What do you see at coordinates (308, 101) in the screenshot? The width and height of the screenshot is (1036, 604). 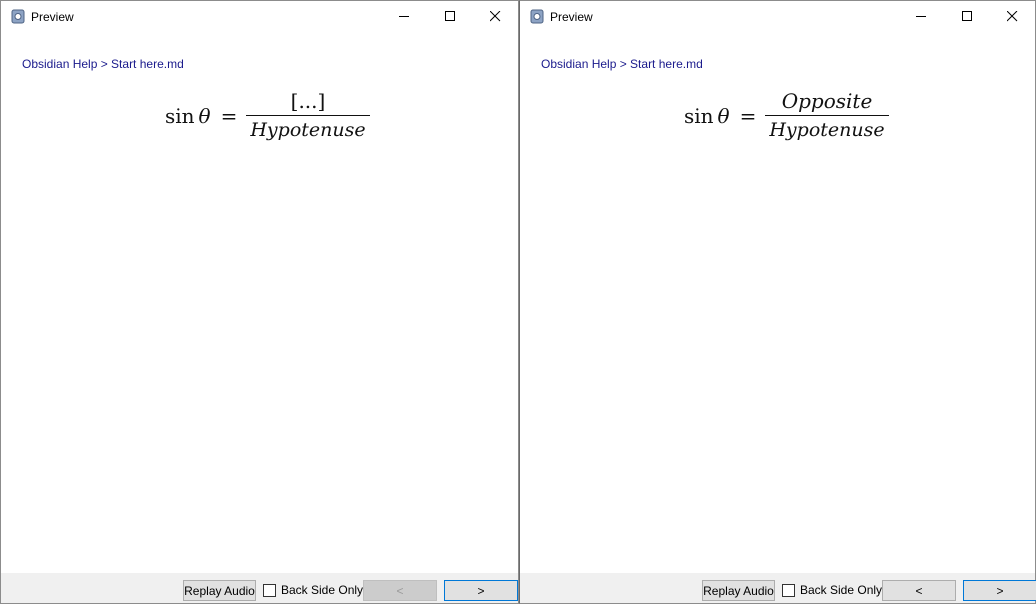 I see `formula-numerator: [...]` at bounding box center [308, 101].